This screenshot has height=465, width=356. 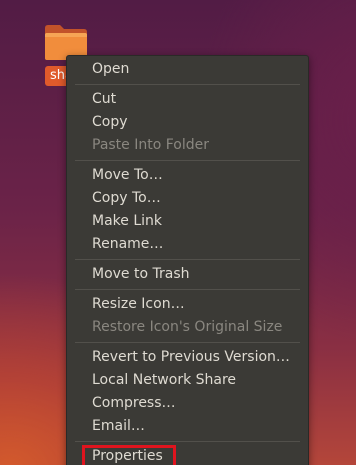 I want to click on menu-item-label: Cut, so click(x=104, y=99).